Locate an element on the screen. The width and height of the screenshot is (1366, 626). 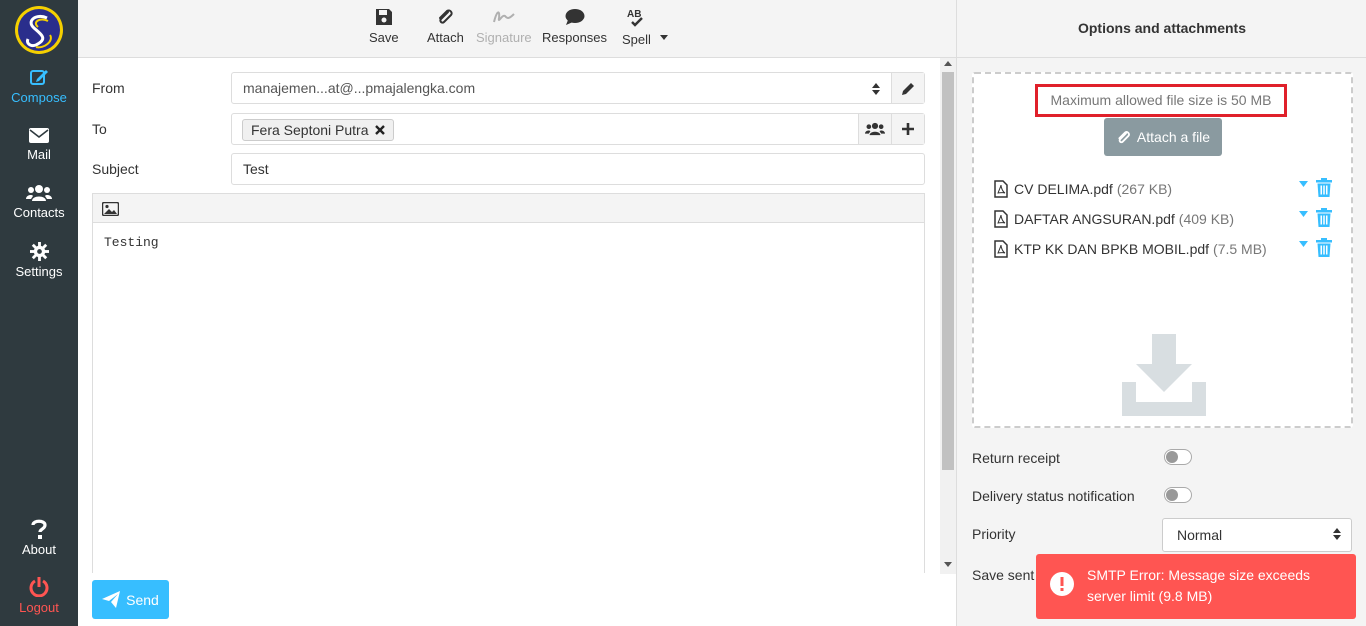
nav-contacts-label: Contacts is located at coordinates (39, 212).